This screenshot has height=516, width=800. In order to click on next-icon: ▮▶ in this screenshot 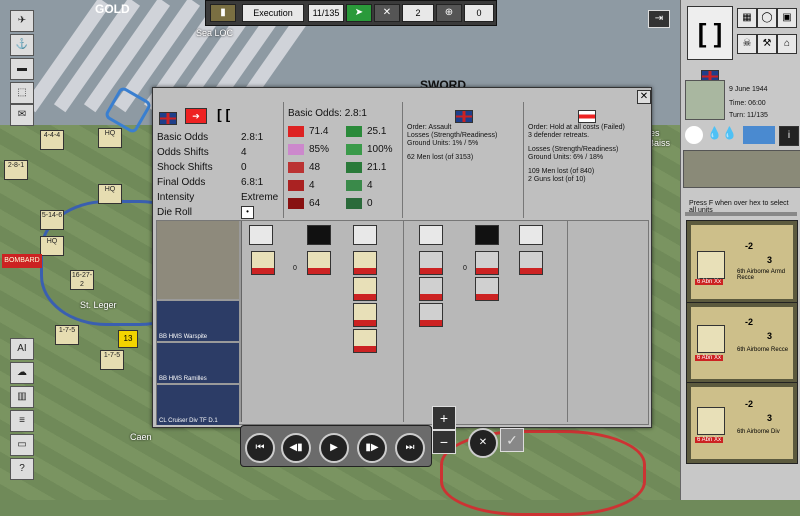, I will do `click(372, 448)`.